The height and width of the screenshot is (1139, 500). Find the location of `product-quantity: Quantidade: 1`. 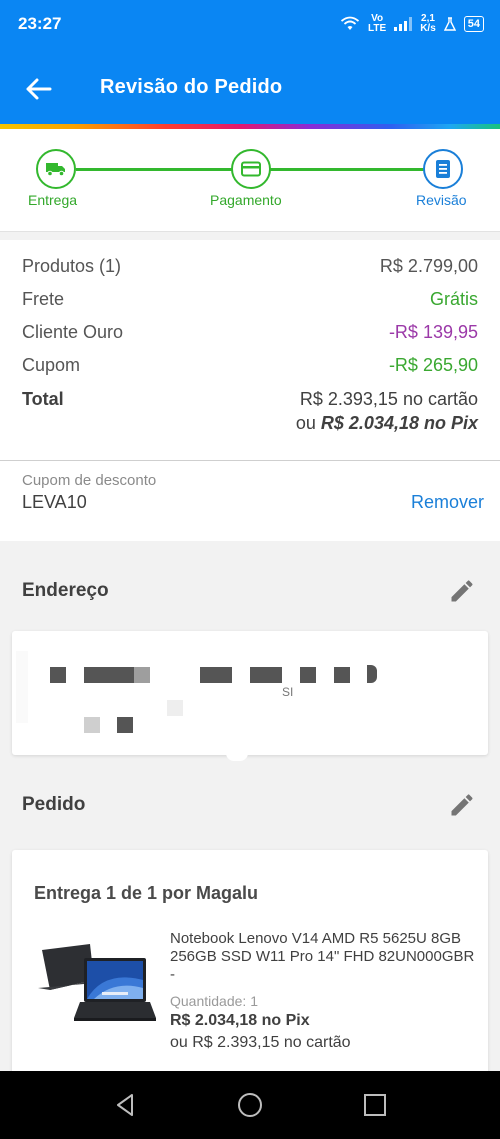

product-quantity: Quantidade: 1 is located at coordinates (214, 1001).